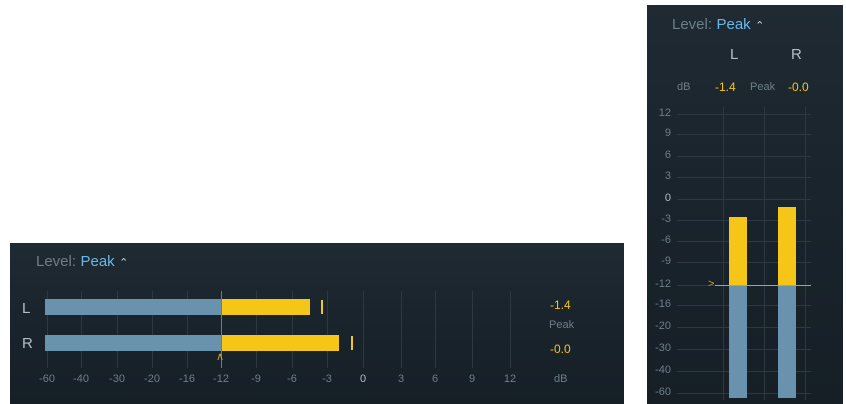 The image size is (846, 404). What do you see at coordinates (322, 307) in the screenshot?
I see `peak-hold-left` at bounding box center [322, 307].